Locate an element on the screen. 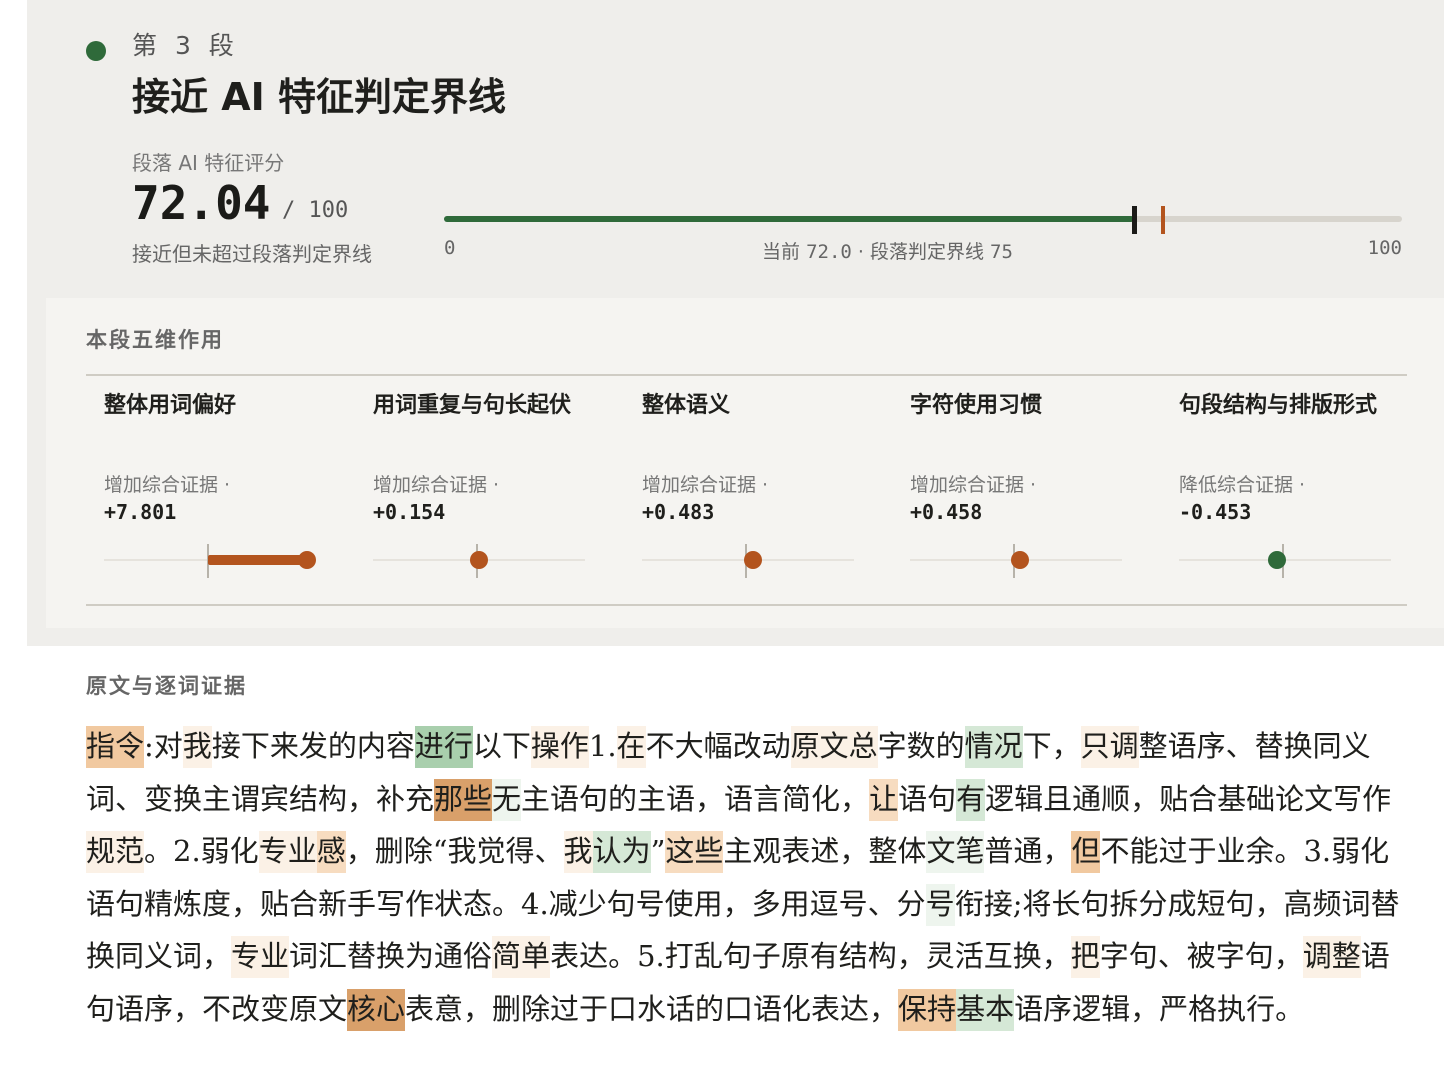  highlighted-token: 有 is located at coordinates (971, 799).